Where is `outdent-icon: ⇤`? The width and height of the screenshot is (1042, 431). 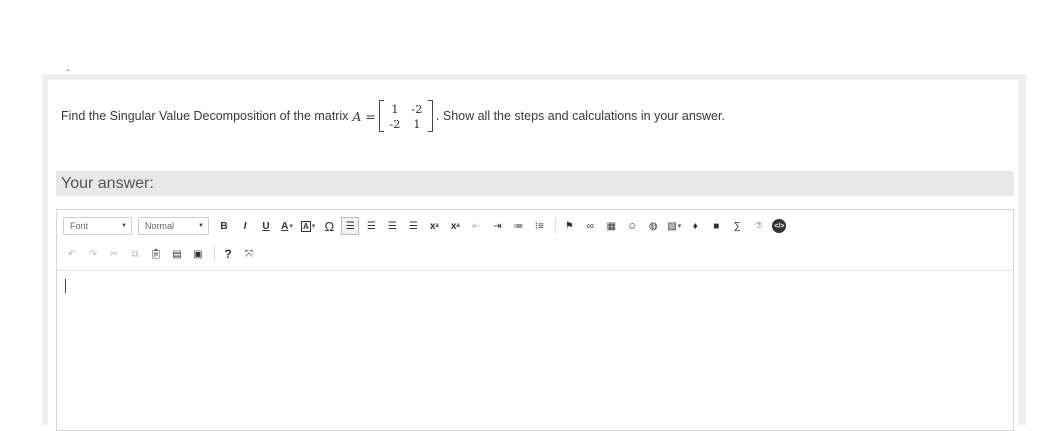 outdent-icon: ⇤ is located at coordinates (476, 226).